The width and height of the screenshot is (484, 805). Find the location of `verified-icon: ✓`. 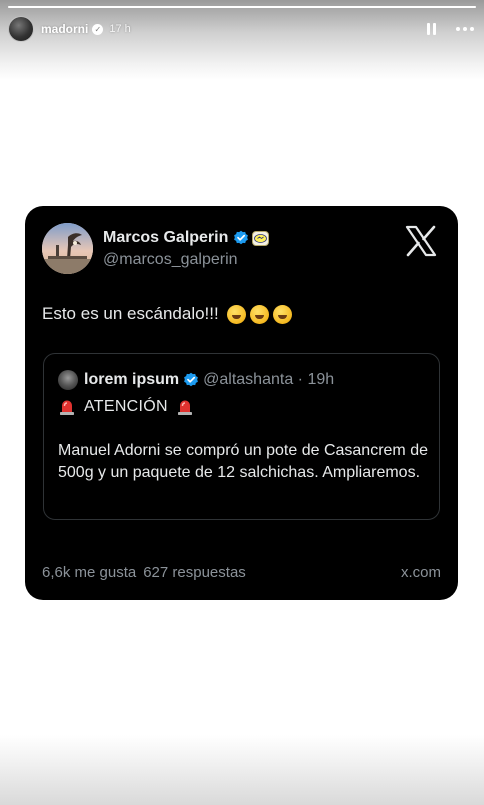

verified-icon: ✓ is located at coordinates (98, 29).